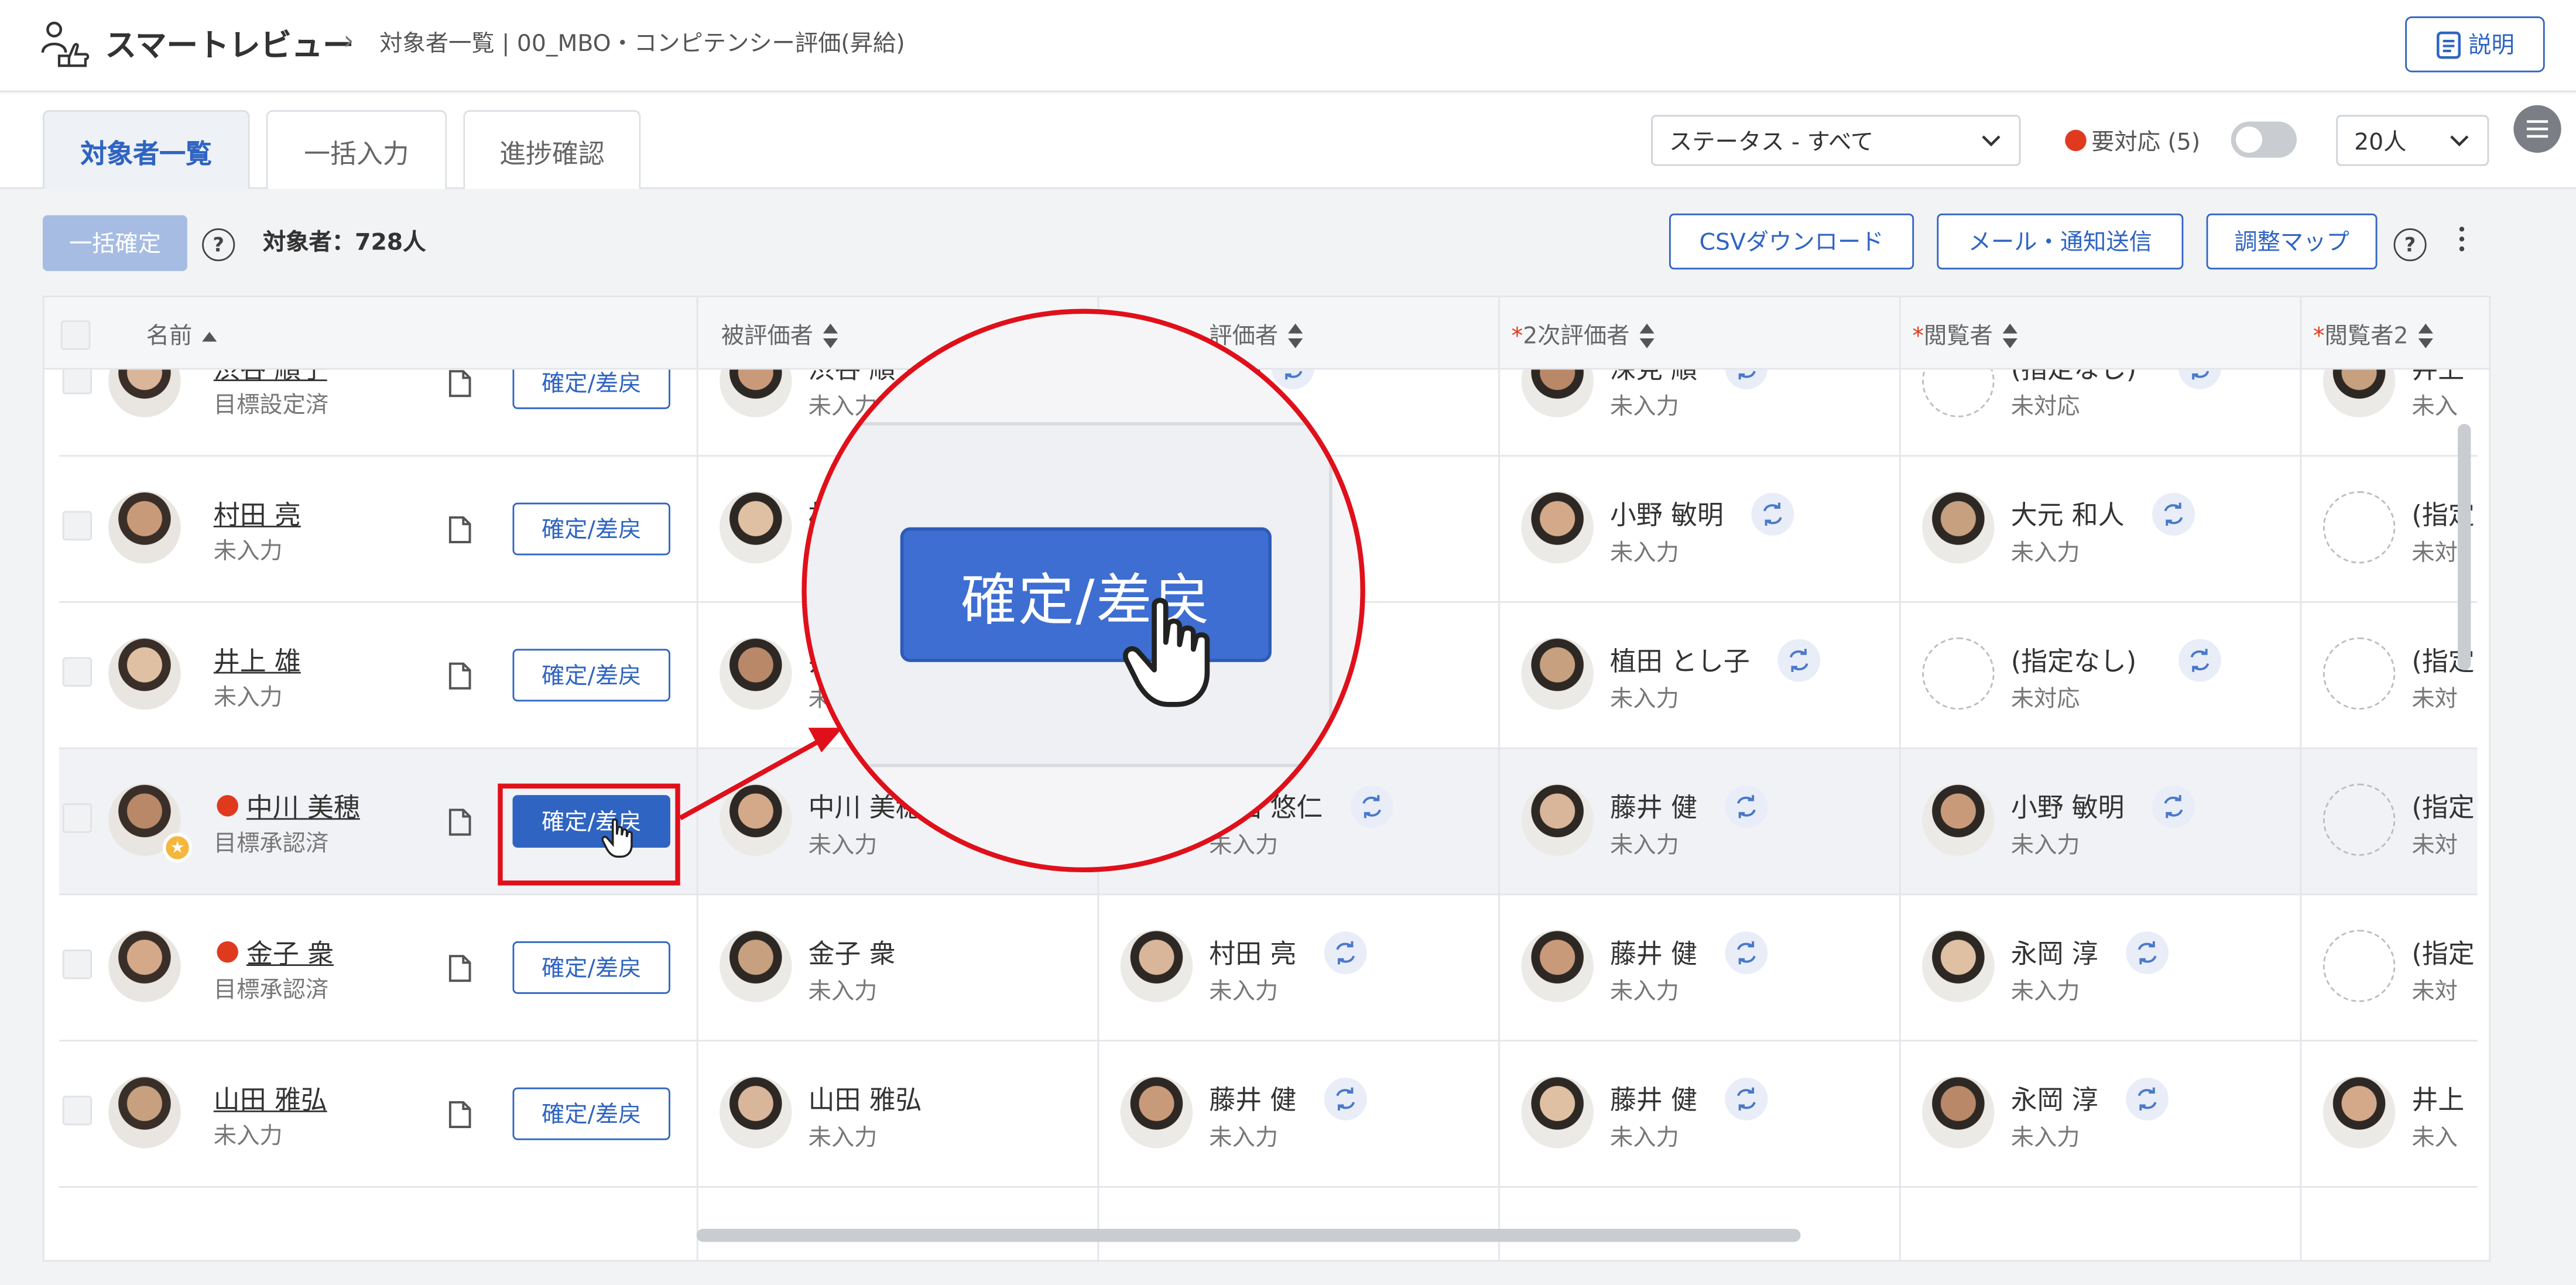  Describe the element at coordinates (1836, 140) in the screenshot. I see `status-filter-select: ステータス - すべて` at that location.